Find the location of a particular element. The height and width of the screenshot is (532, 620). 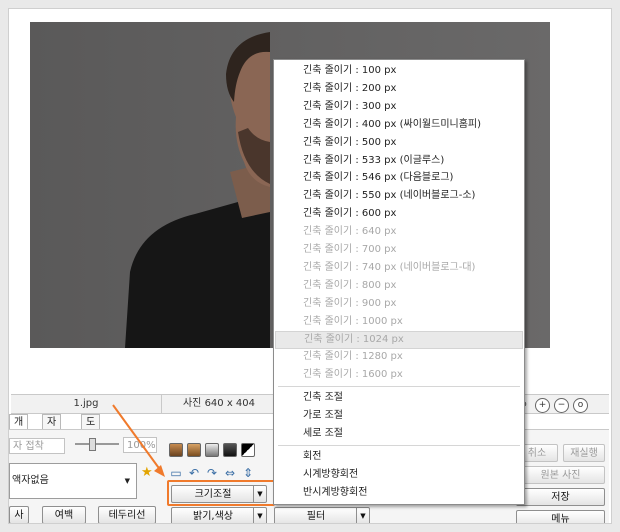

menu-item-shrink: 긴축 줄이기 : 1024 px is located at coordinates (399, 339).